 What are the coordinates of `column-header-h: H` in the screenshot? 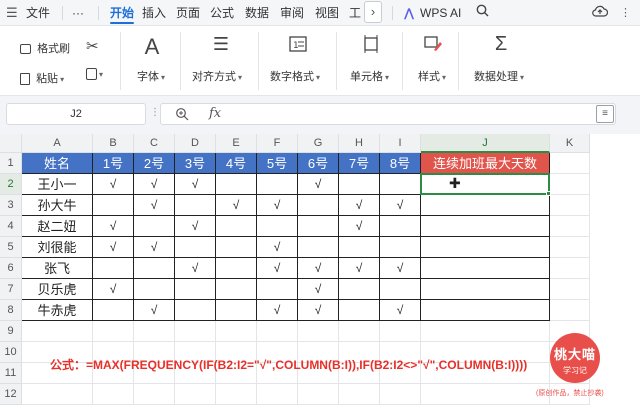 It's located at (359, 143).